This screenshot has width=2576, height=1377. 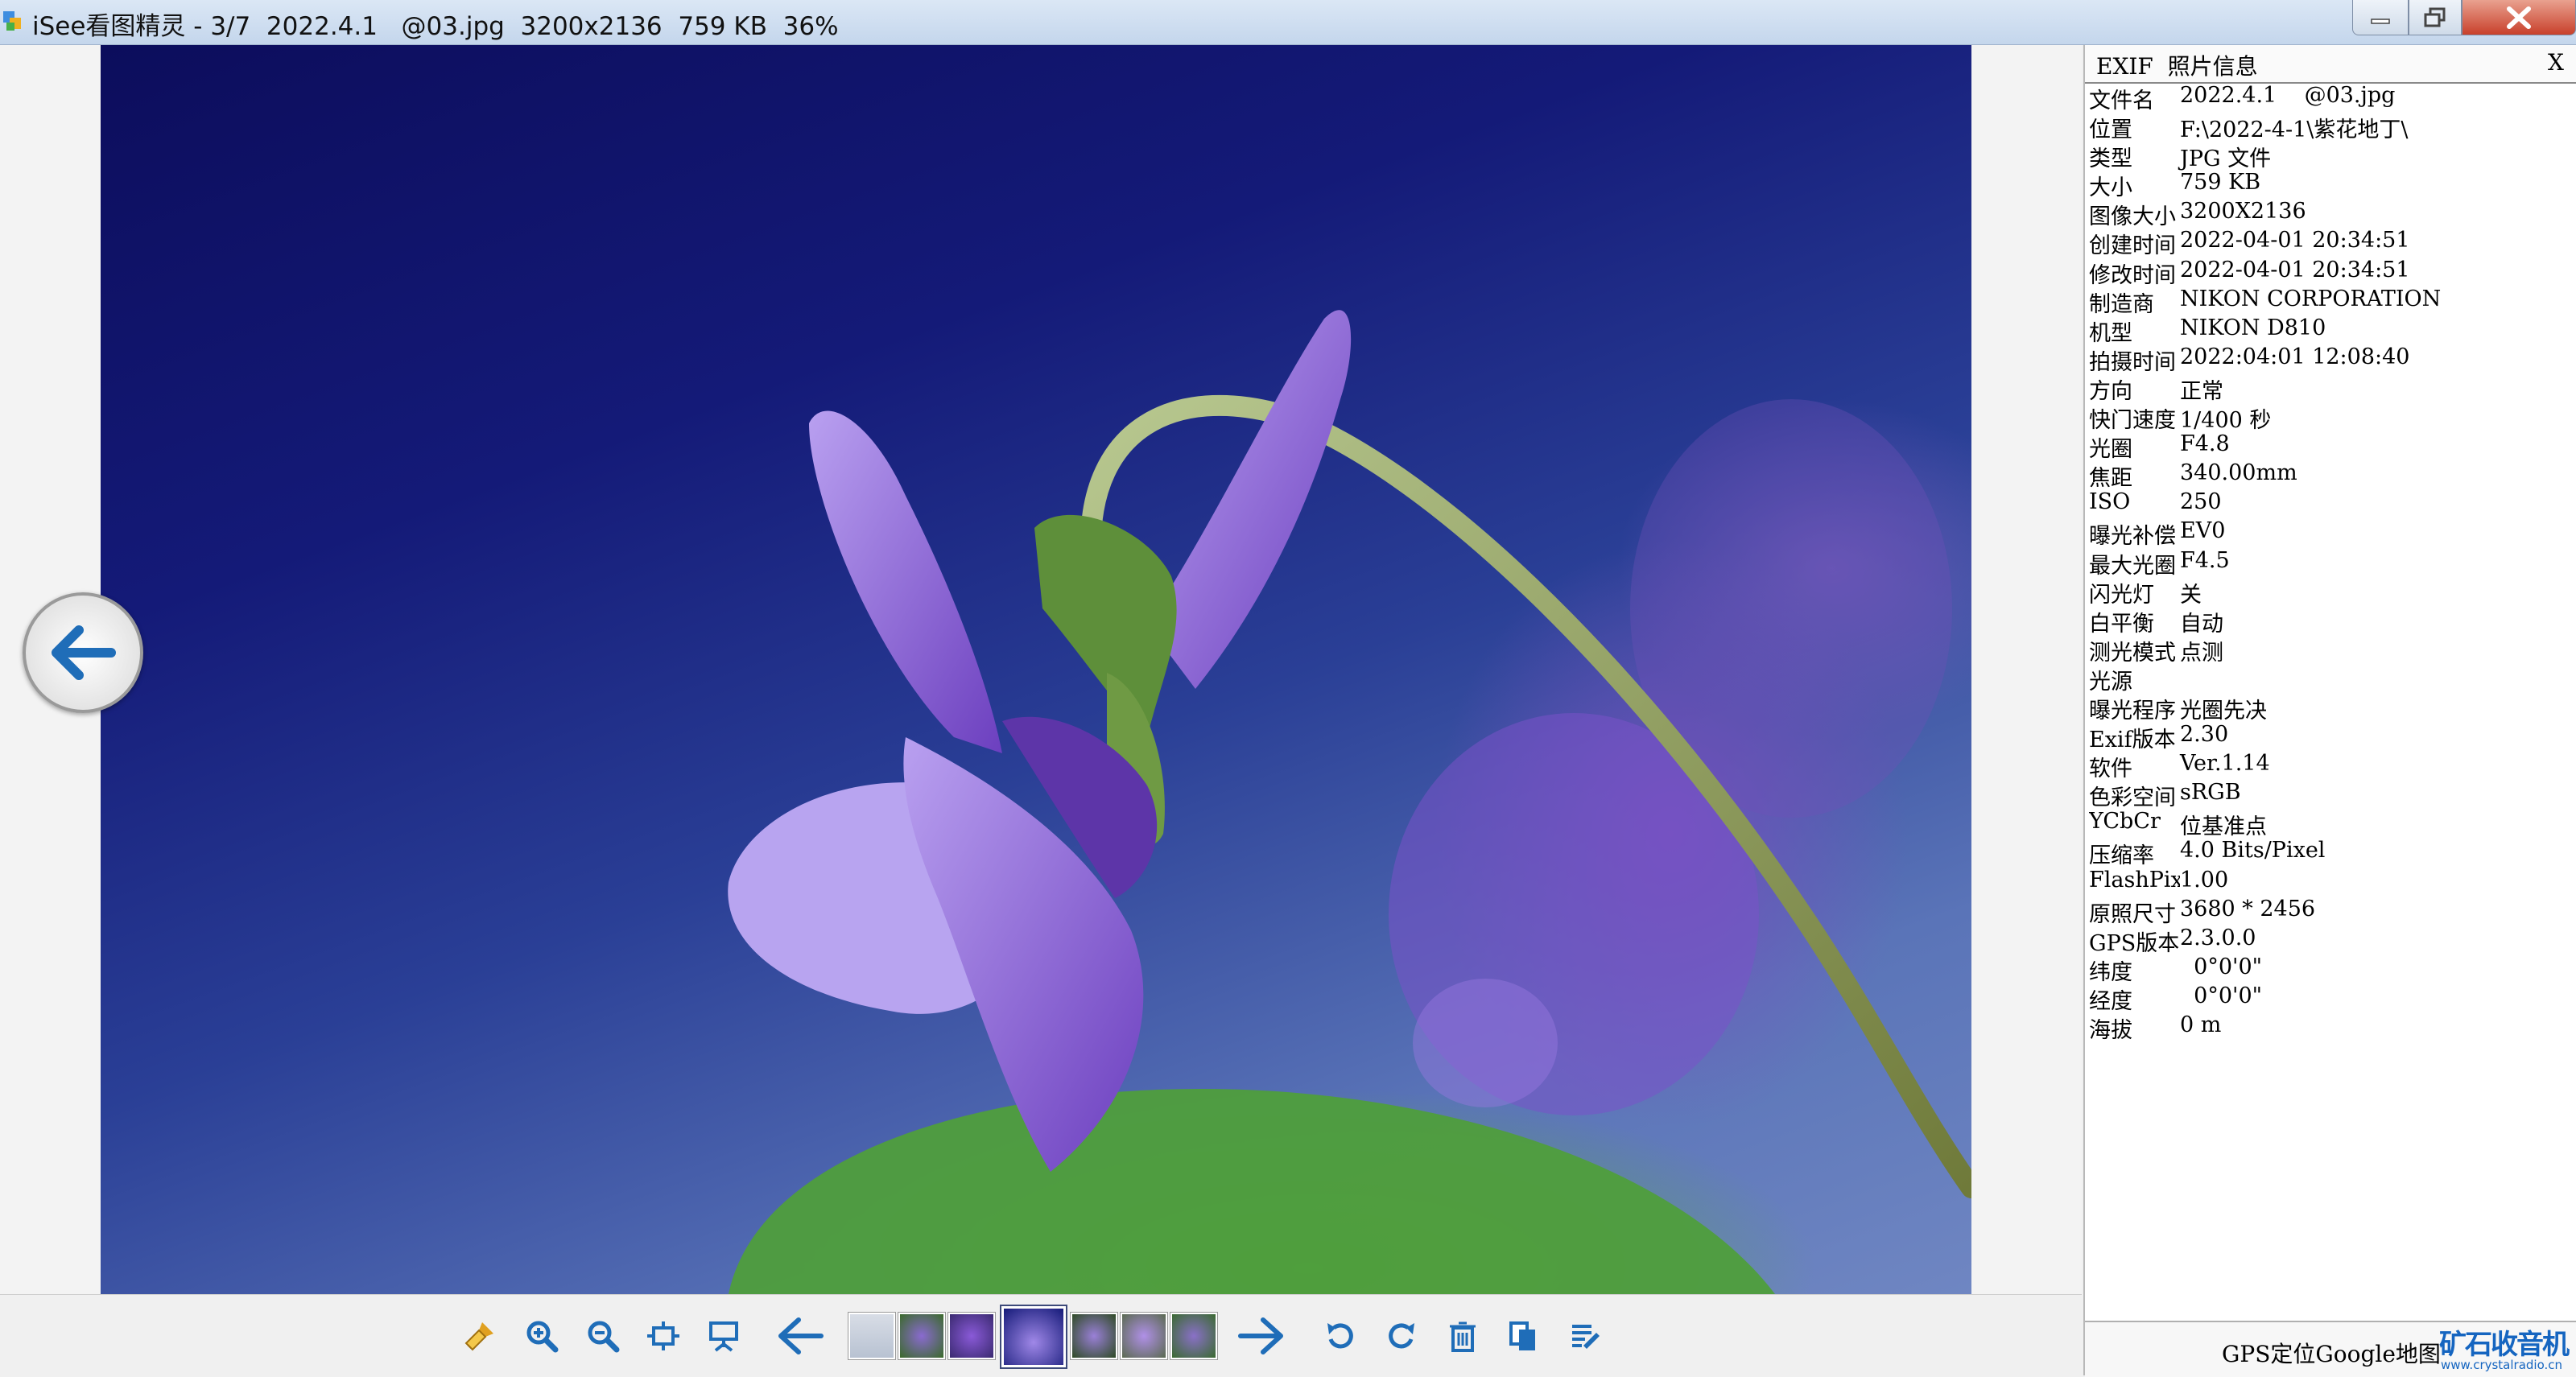 I want to click on exif-close-button: X, so click(x=2556, y=62).